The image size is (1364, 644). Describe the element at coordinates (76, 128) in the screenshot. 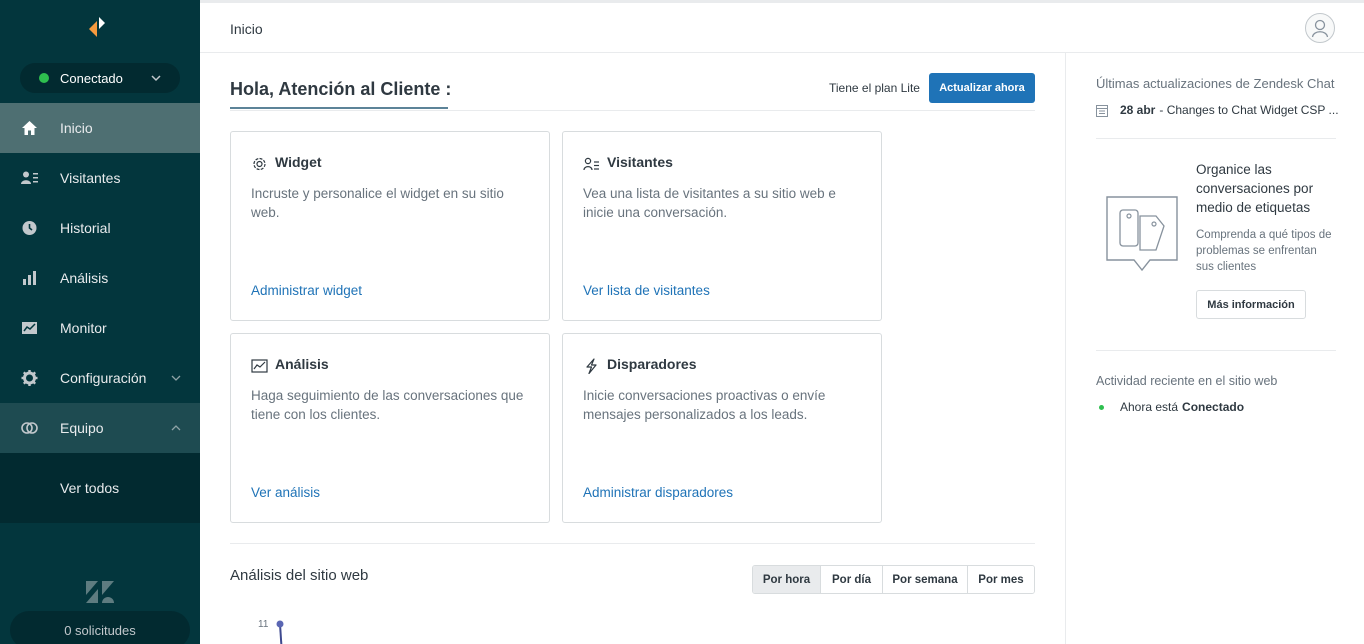

I see `sidebar-item-label: Inicio` at that location.